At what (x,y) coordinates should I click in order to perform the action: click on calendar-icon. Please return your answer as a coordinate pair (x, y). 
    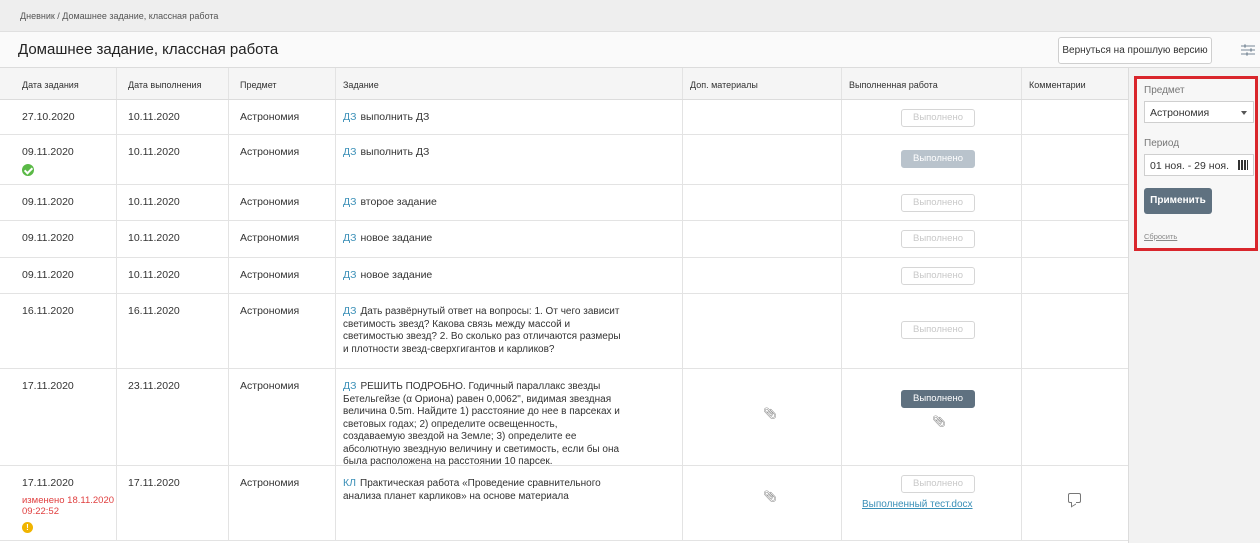
    Looking at the image, I should click on (1243, 165).